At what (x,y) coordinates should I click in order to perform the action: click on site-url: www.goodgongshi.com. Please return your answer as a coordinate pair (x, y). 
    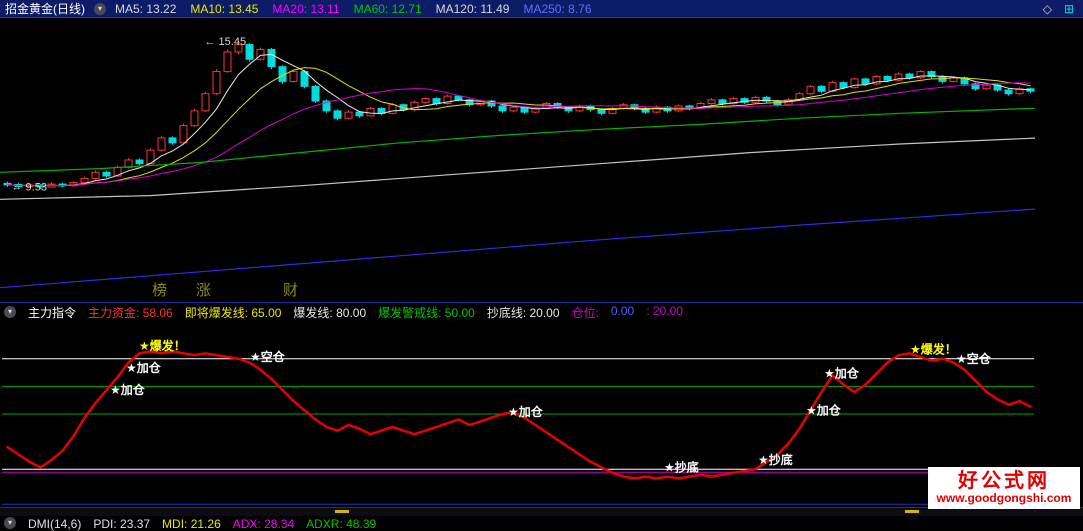
    Looking at the image, I should click on (1004, 498).